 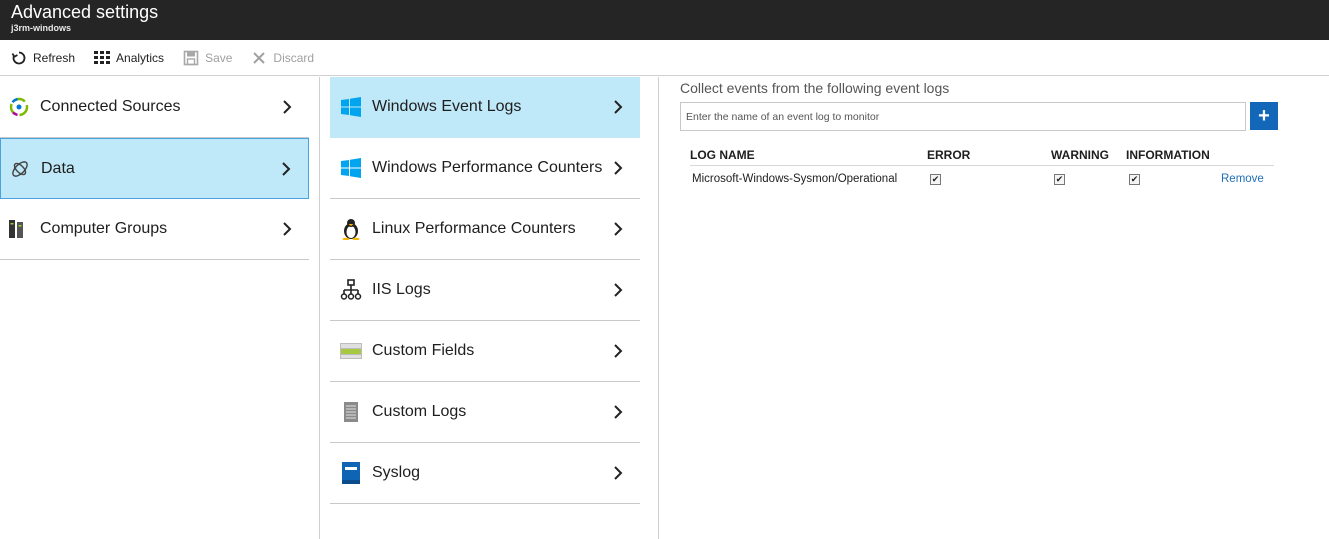 What do you see at coordinates (219, 57) in the screenshot?
I see `save-label: Save` at bounding box center [219, 57].